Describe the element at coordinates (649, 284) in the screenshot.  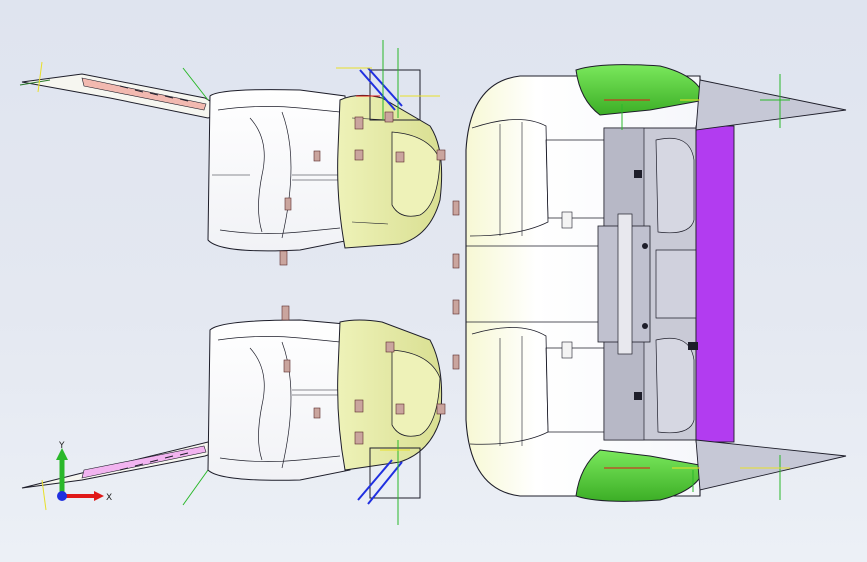
I see `rear-frame-structure` at that location.